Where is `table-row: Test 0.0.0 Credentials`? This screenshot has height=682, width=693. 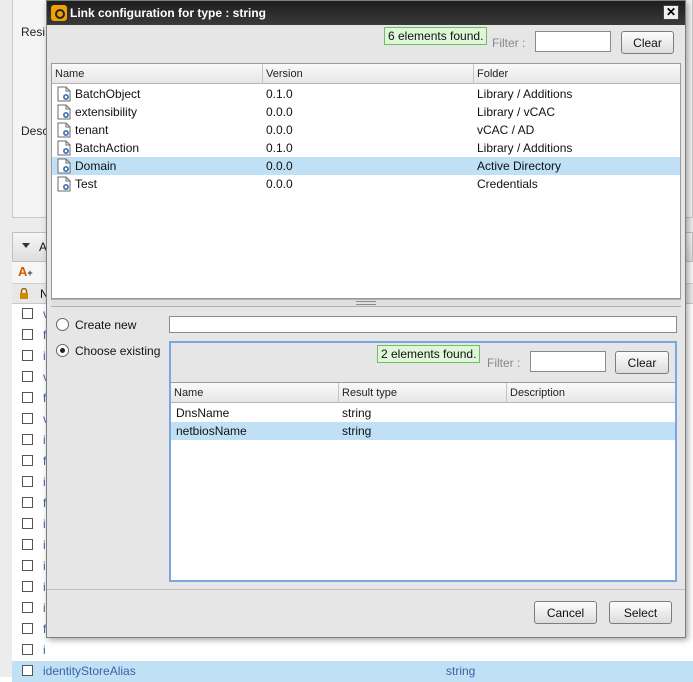
table-row: Test 0.0.0 Credentials is located at coordinates (366, 184).